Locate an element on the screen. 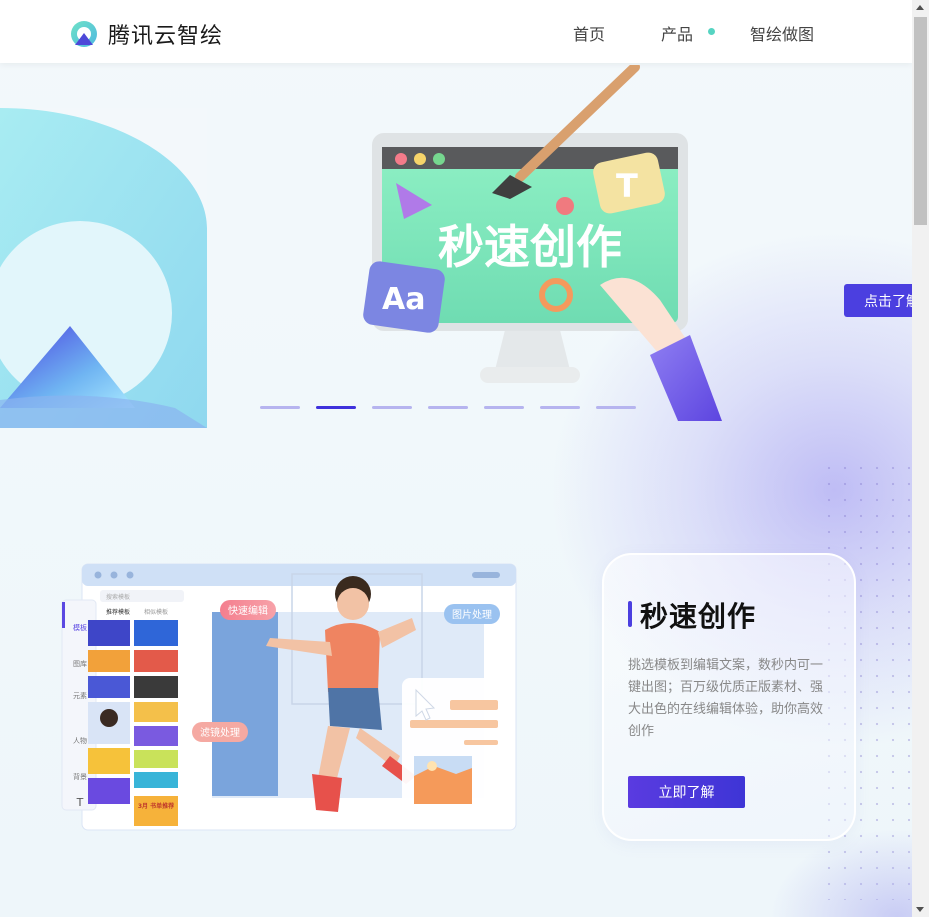  scroll-up-arrow-icon is located at coordinates (920, 7).